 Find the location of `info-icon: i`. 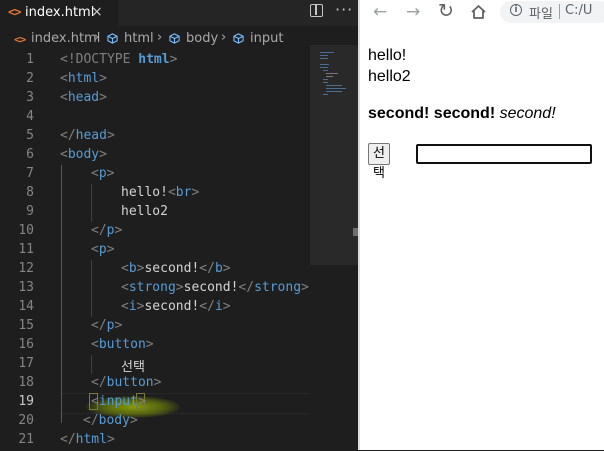

info-icon: i is located at coordinates (516, 10).